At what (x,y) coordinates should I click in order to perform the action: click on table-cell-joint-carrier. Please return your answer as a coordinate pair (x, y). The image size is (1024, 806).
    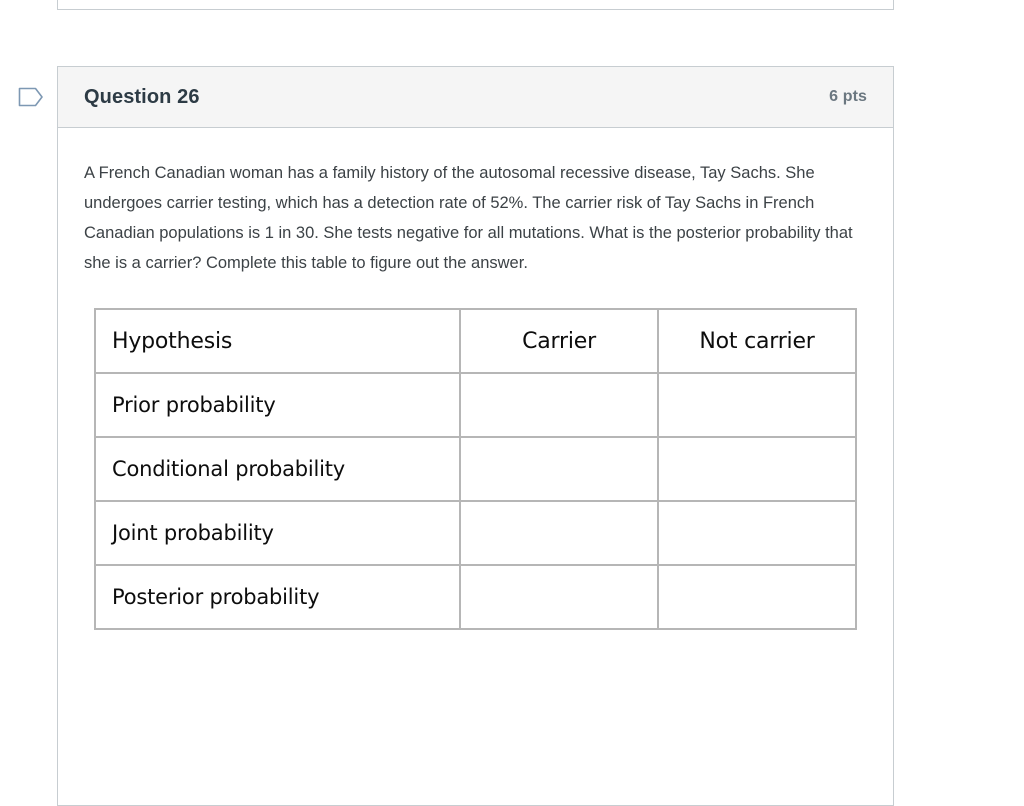
    Looking at the image, I should click on (559, 533).